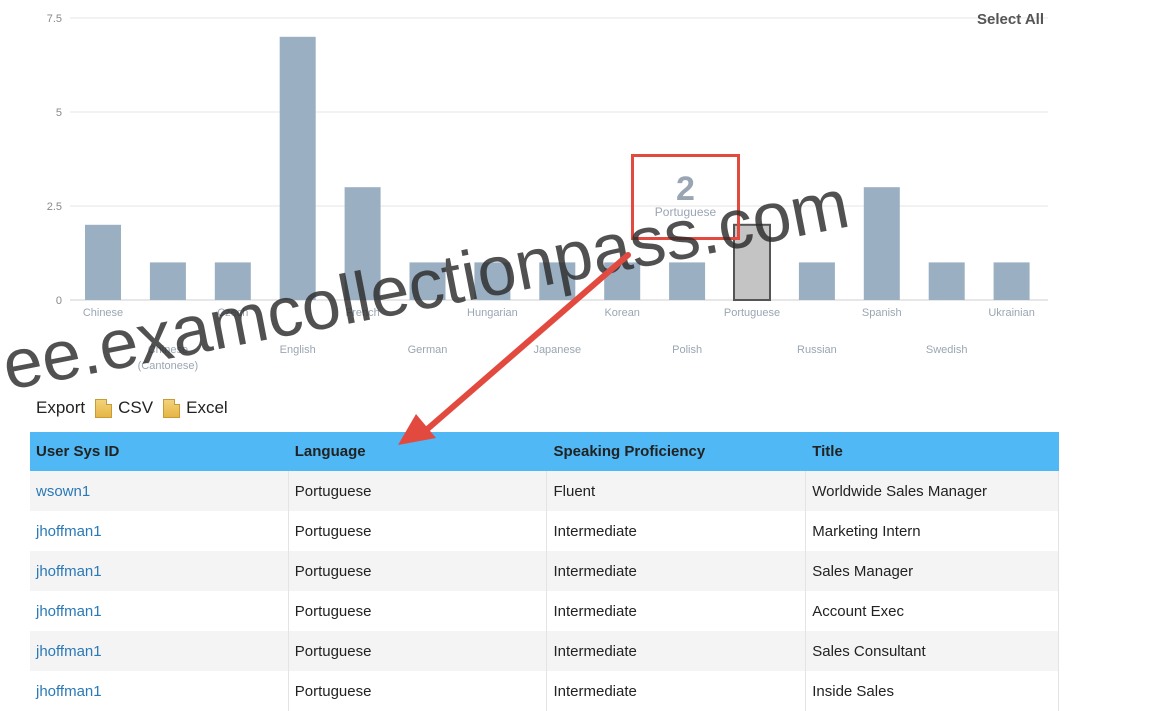  I want to click on tooltip-value: 2, so click(685, 189).